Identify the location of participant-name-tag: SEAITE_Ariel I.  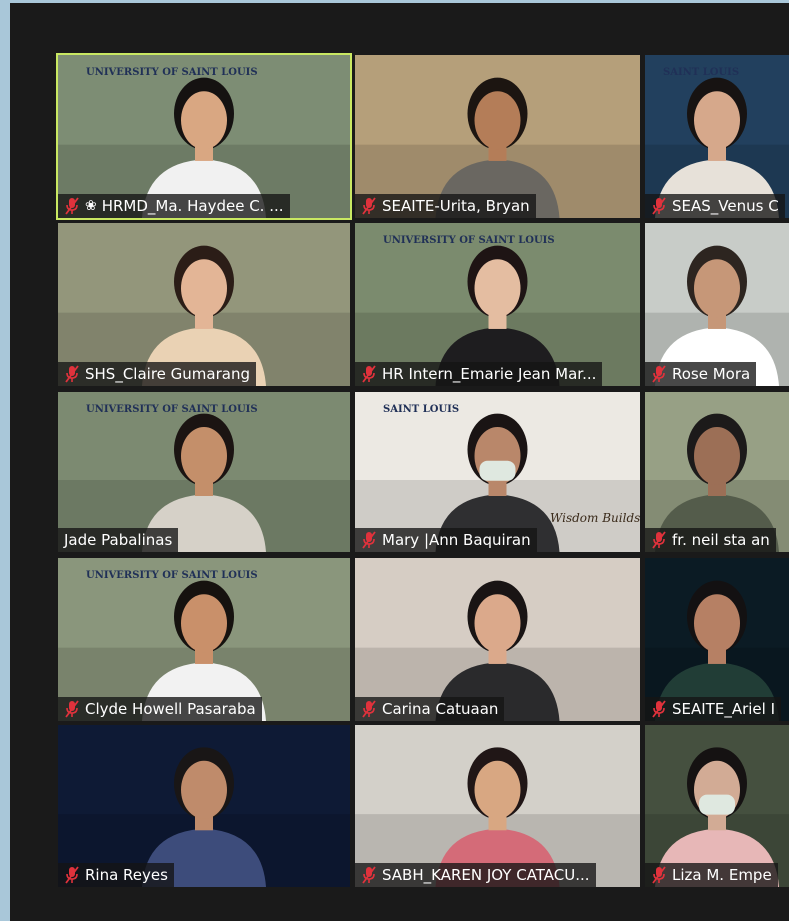
(713, 709).